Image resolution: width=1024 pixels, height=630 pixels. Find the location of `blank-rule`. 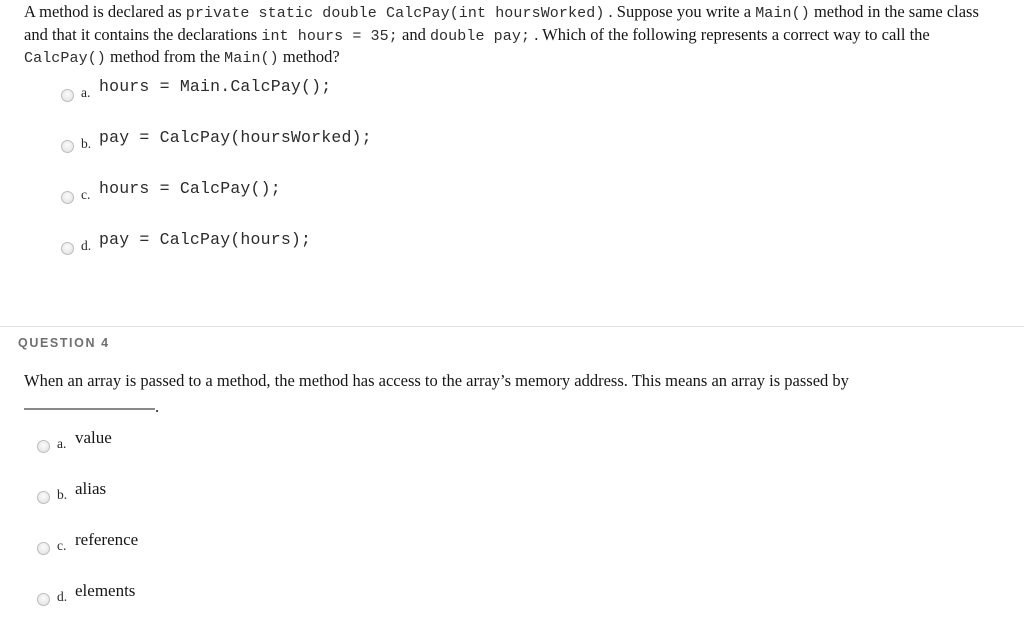

blank-rule is located at coordinates (89, 409).